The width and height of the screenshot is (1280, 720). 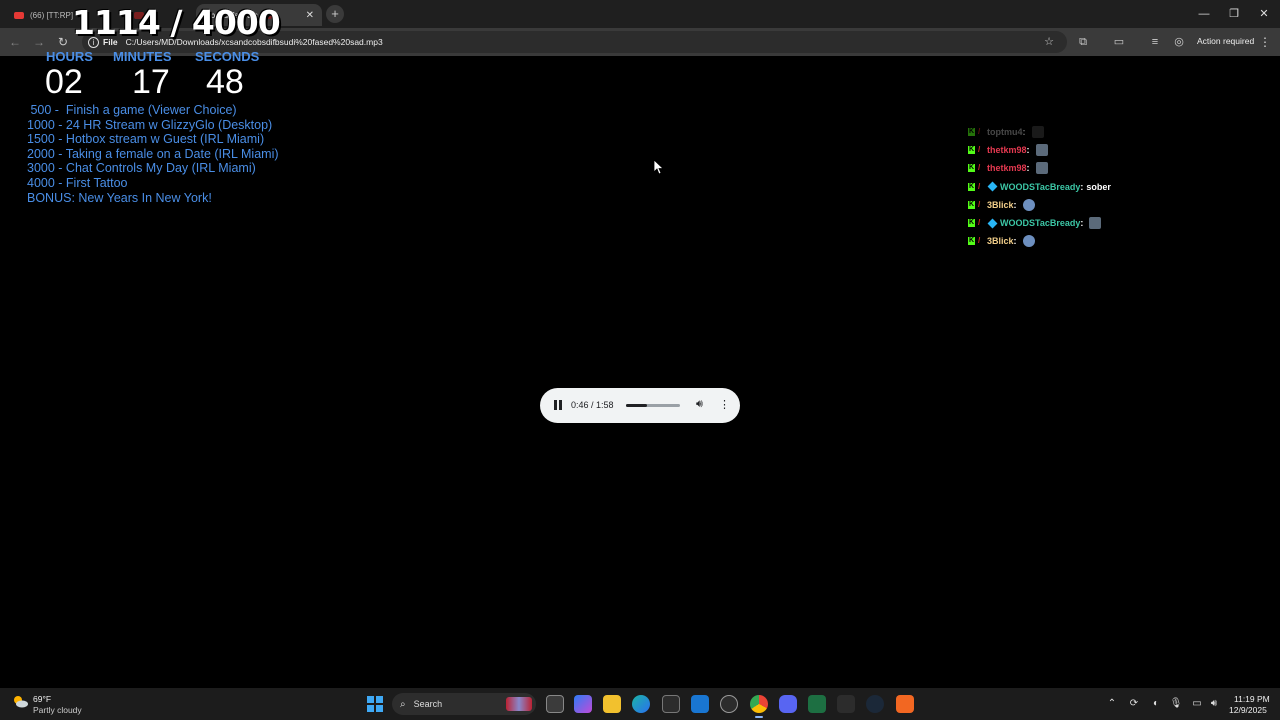 What do you see at coordinates (375, 704) in the screenshot?
I see `windows-start-icon` at bounding box center [375, 704].